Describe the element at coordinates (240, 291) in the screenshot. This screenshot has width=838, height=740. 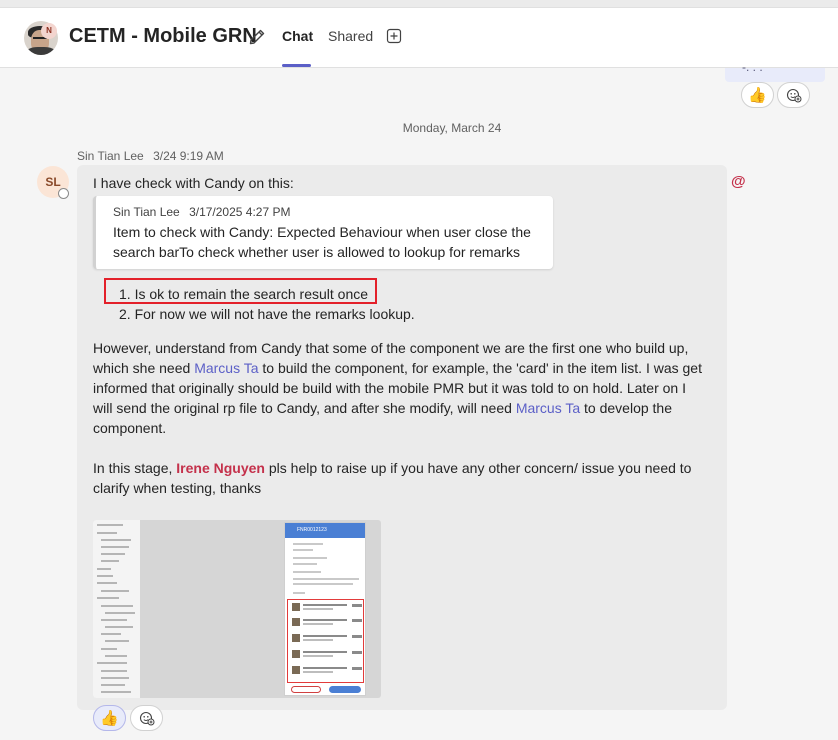
I see `highlight-box` at that location.